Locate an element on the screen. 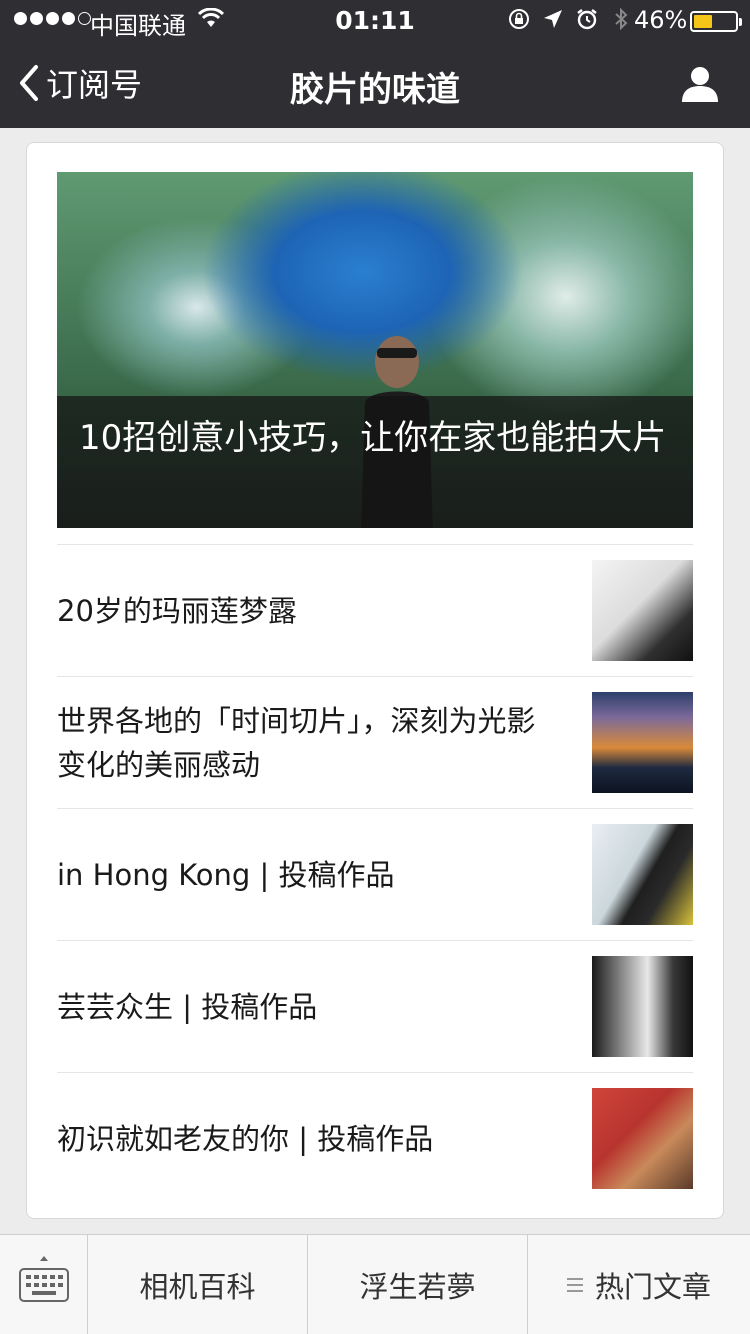 The width and height of the screenshot is (750, 1334). list-item: 20岁的玛丽莲梦露 is located at coordinates (375, 610).